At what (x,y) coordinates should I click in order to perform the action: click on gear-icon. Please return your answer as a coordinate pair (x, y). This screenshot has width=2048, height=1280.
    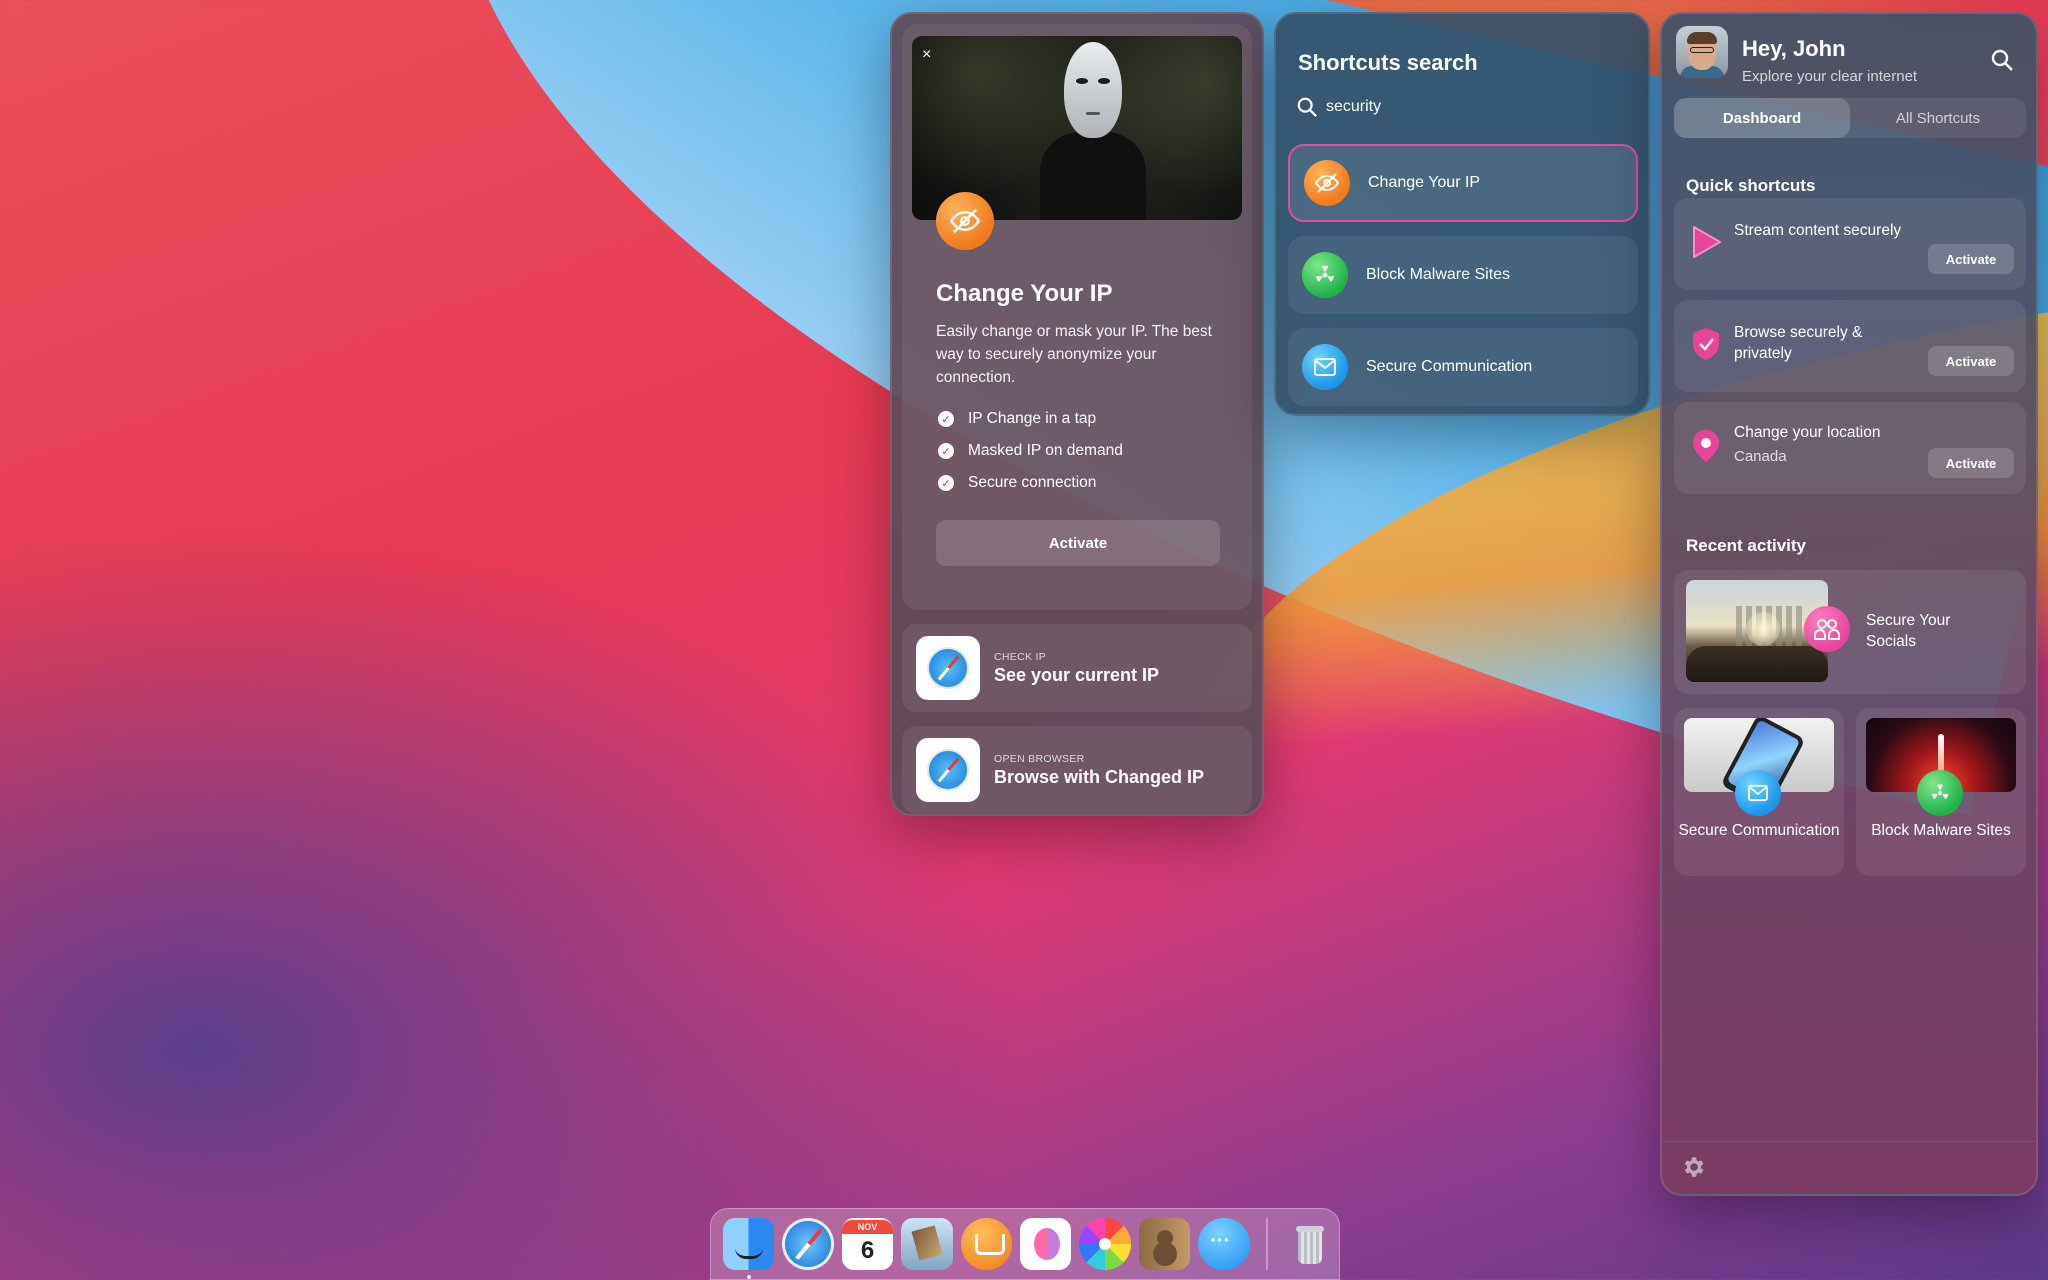
    Looking at the image, I should click on (1693, 1167).